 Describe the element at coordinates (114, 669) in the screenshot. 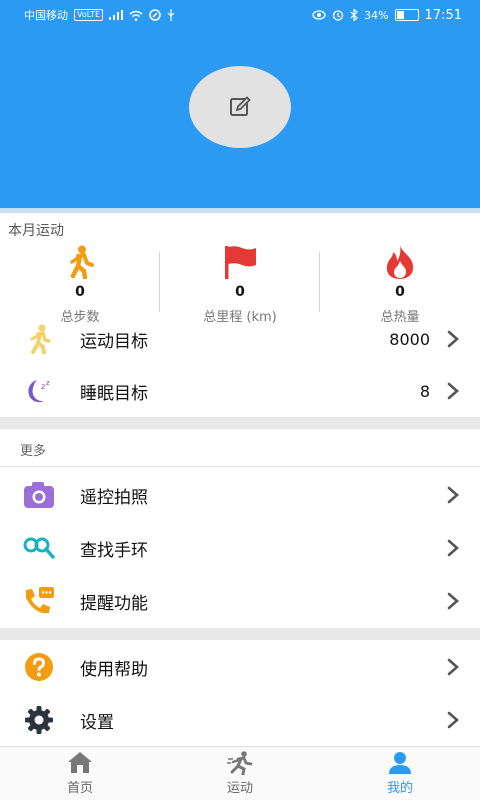

I see `help-label: 使用帮助` at that location.